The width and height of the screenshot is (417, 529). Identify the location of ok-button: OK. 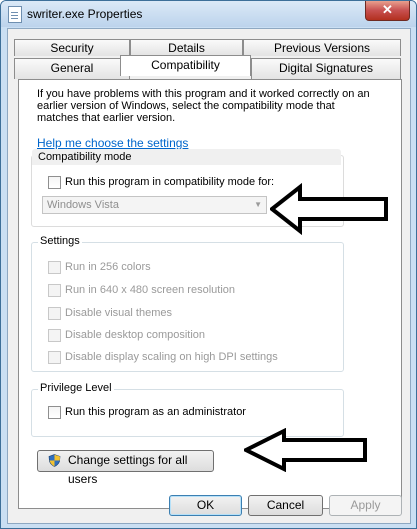
(205, 505).